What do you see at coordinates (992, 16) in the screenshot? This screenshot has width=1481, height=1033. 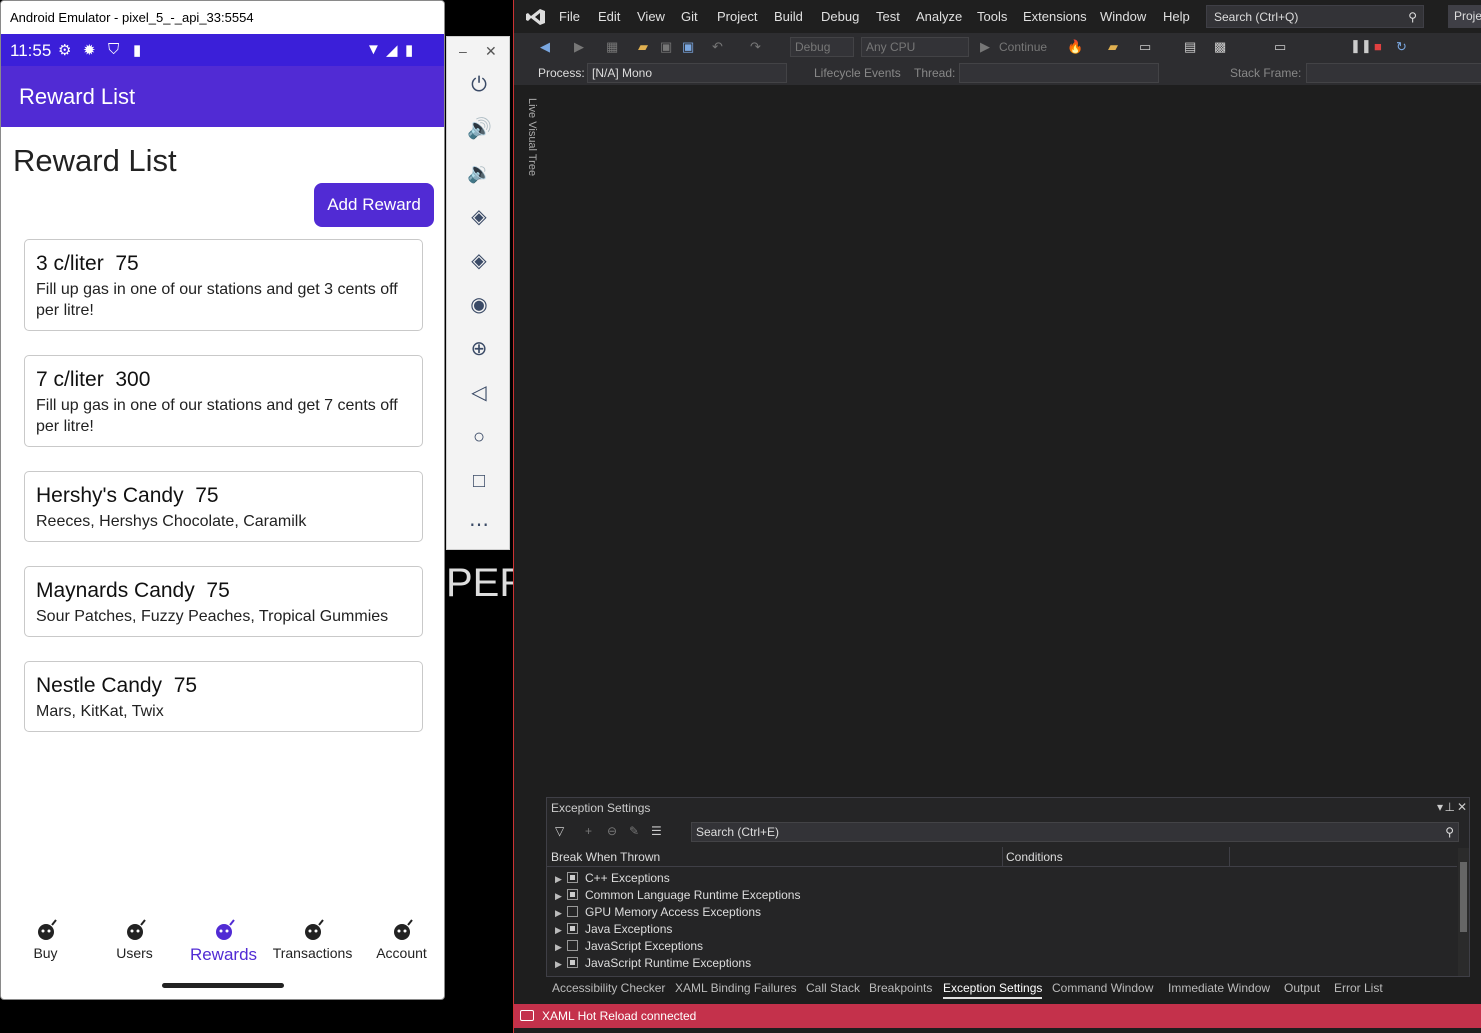 I see `menu-tools: Tools` at bounding box center [992, 16].